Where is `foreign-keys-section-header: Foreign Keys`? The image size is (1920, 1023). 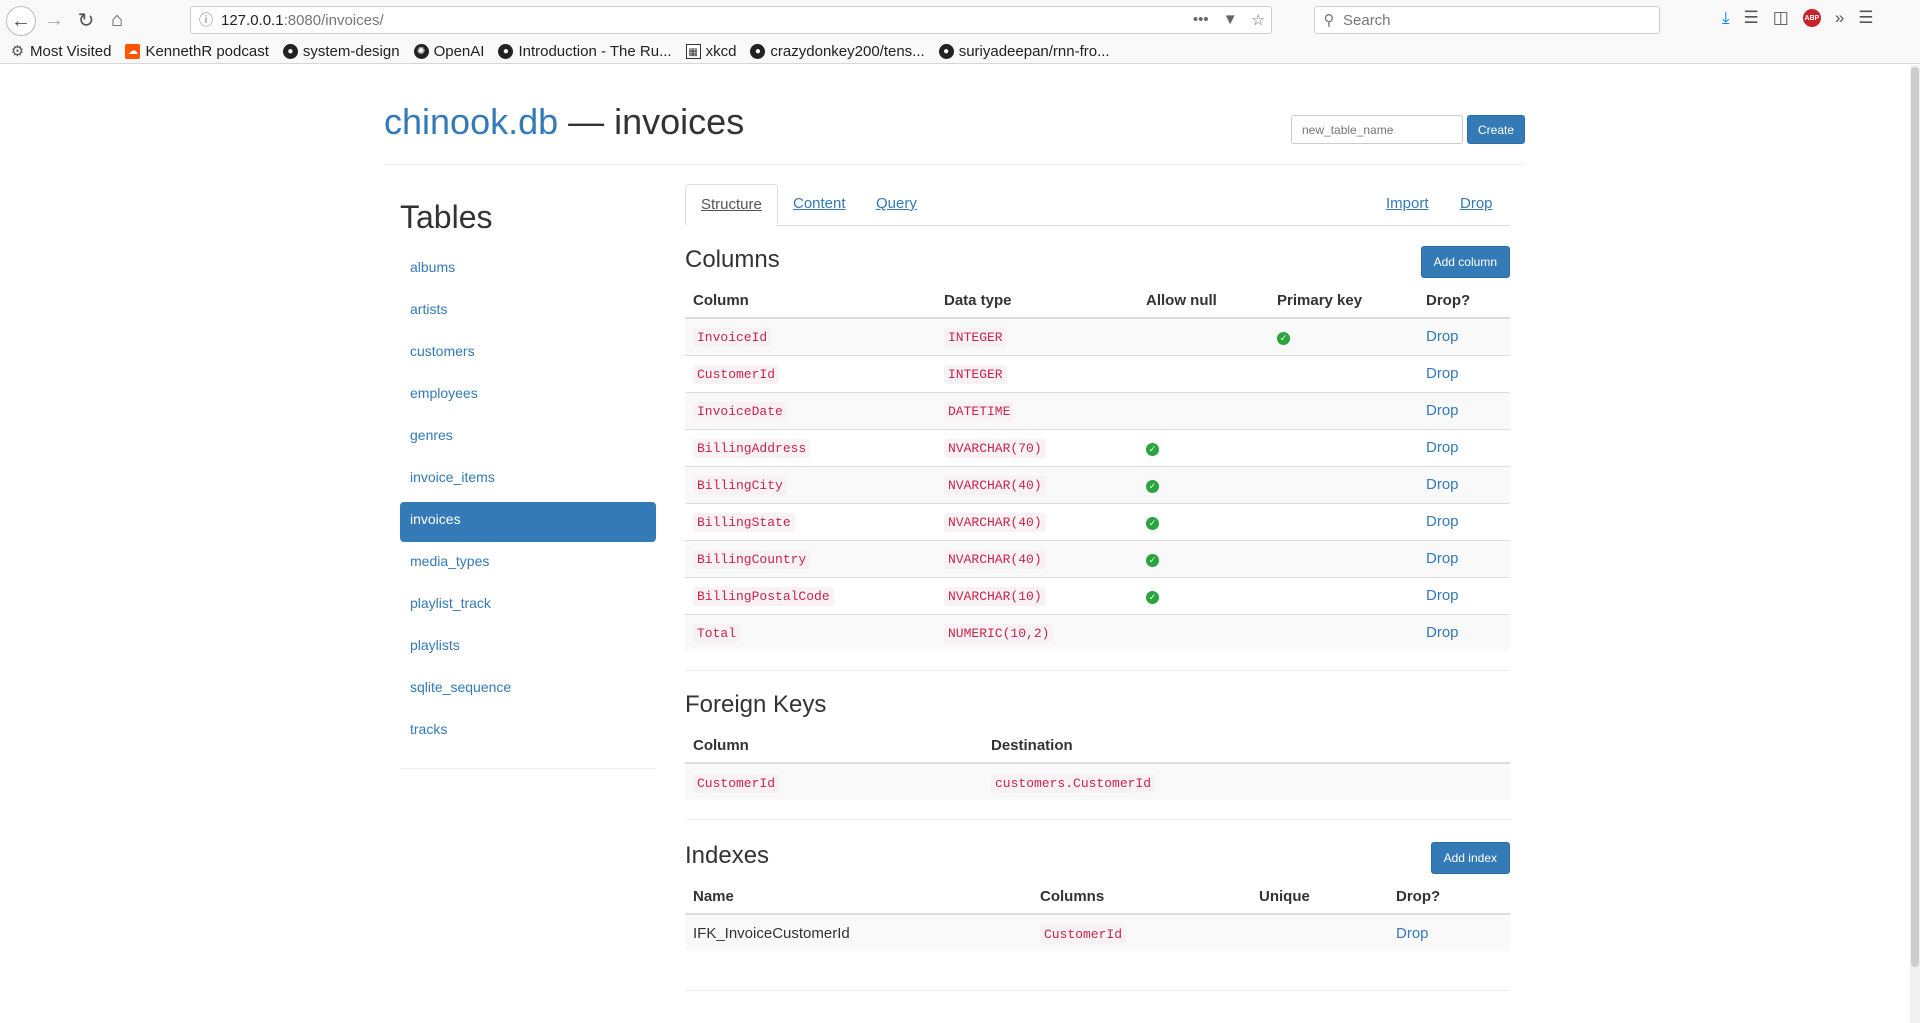 foreign-keys-section-header: Foreign Keys is located at coordinates (1097, 704).